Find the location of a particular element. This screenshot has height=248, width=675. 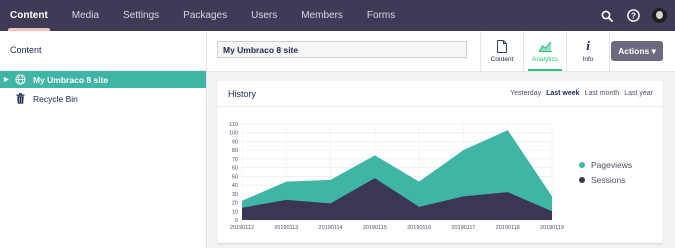

nav-users: Users is located at coordinates (264, 15).